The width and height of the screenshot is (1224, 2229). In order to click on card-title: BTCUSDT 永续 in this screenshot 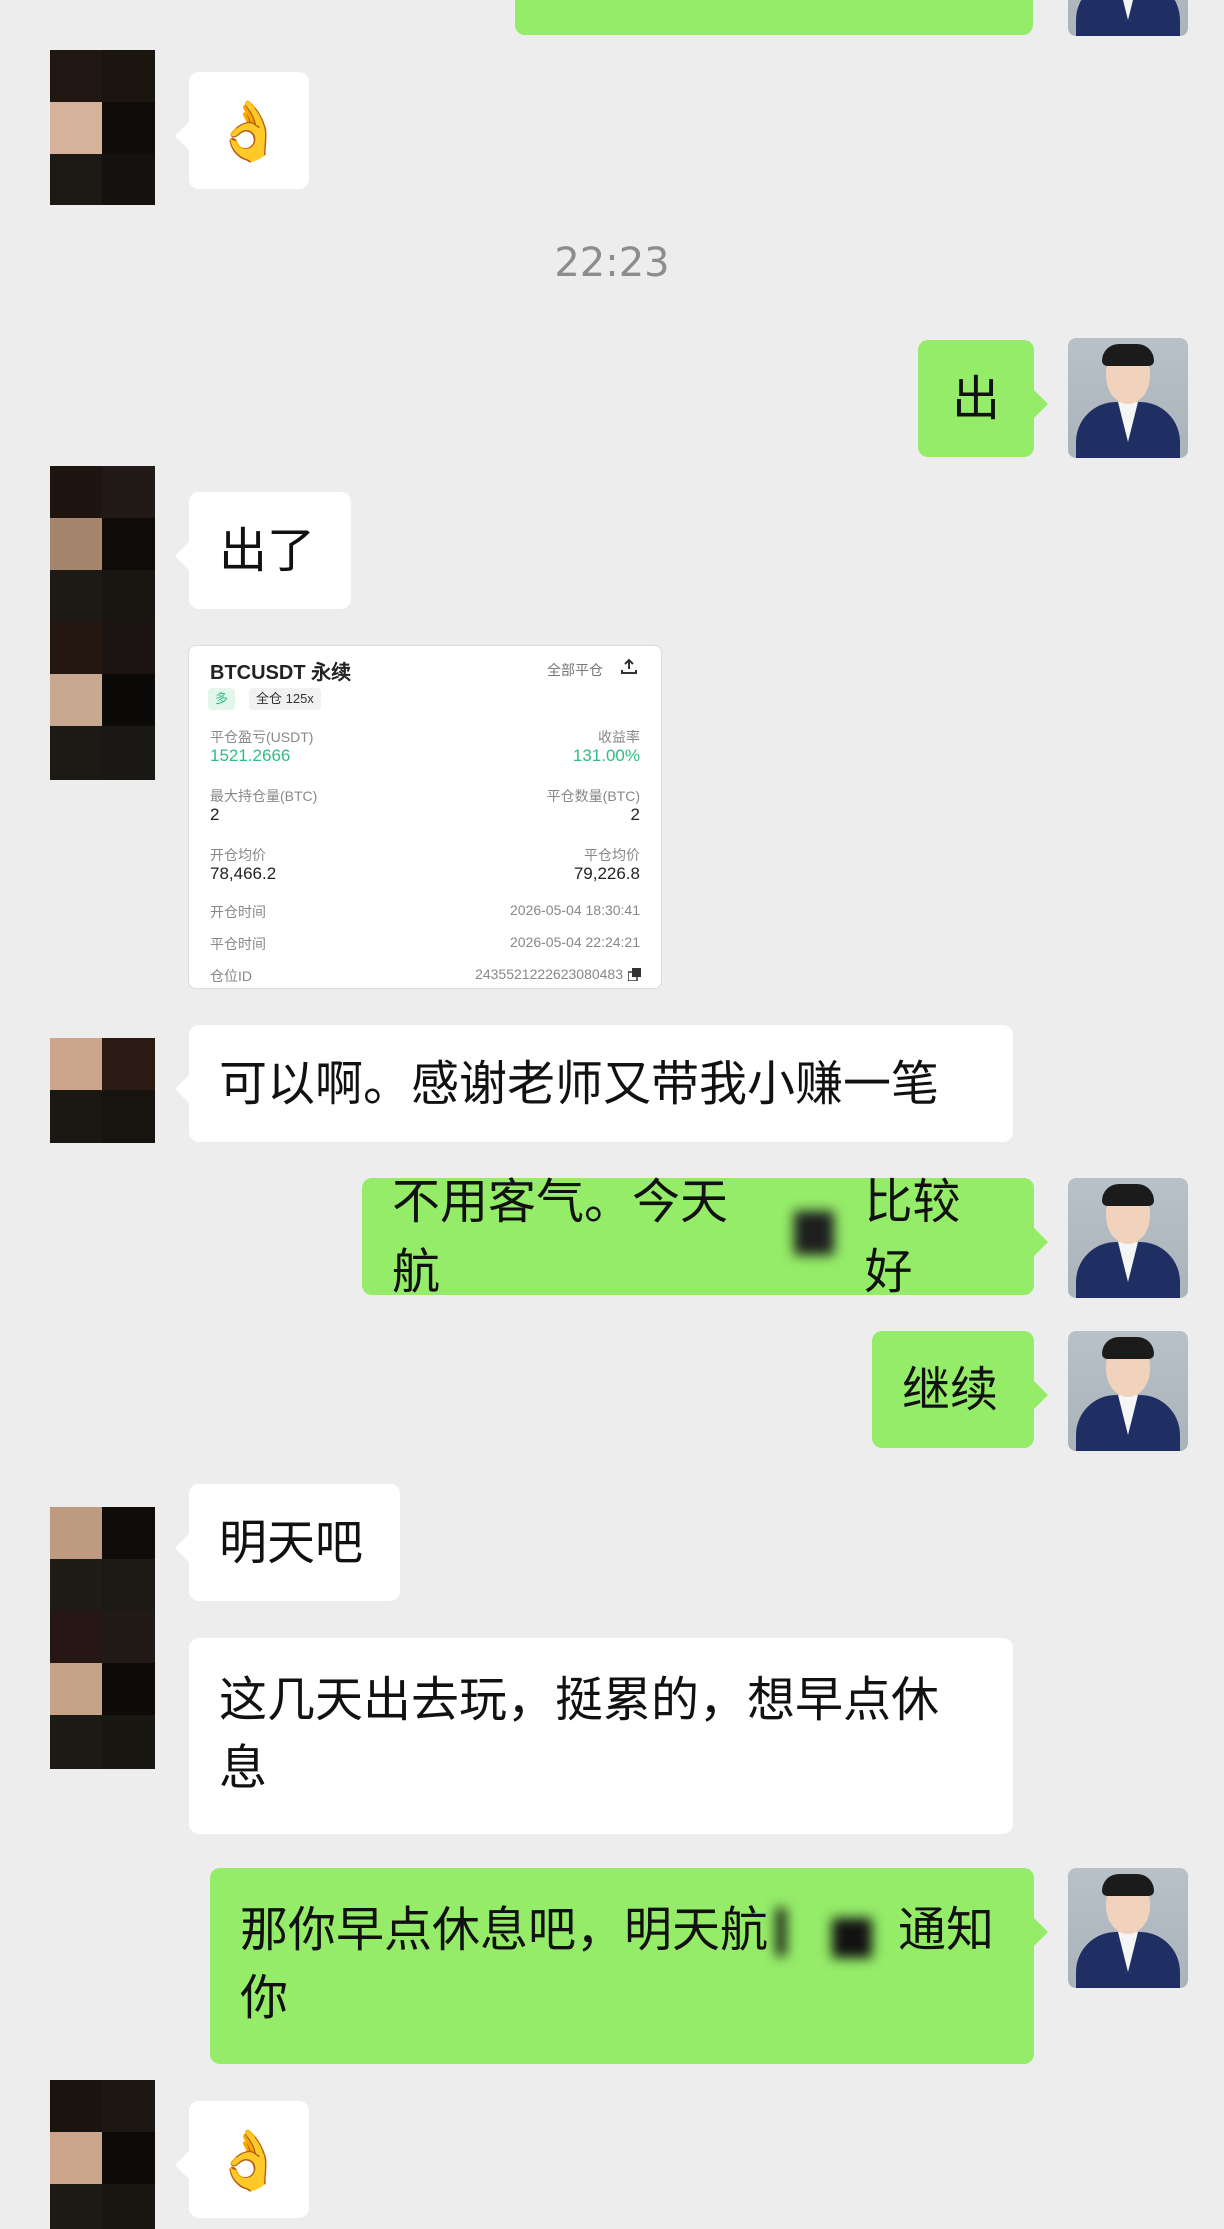, I will do `click(281, 673)`.